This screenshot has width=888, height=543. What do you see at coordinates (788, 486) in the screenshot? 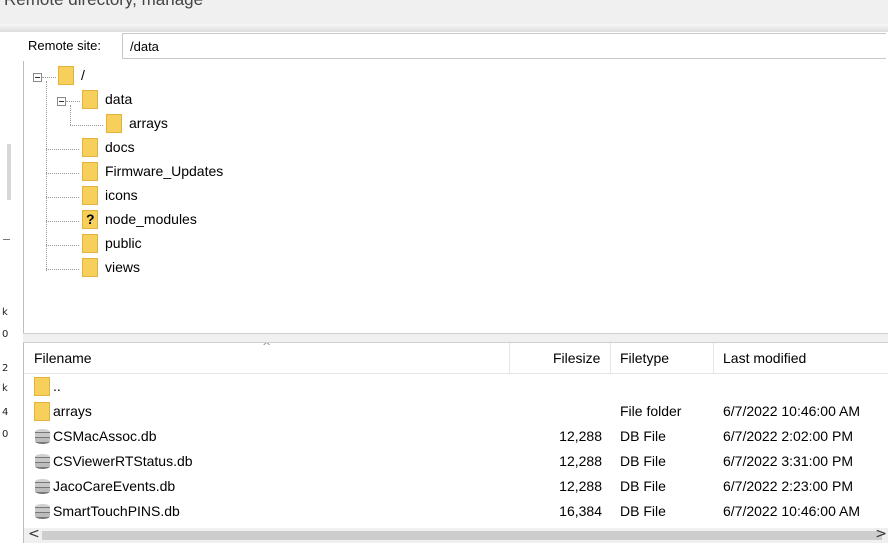
I see `file-modified: 6/7/2022 2:23:00 PM` at bounding box center [788, 486].